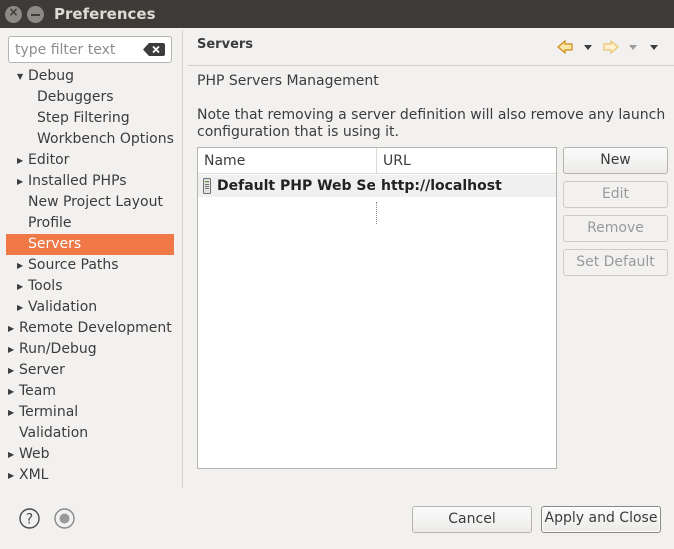  I want to click on section-title: PHP Servers Management, so click(288, 81).